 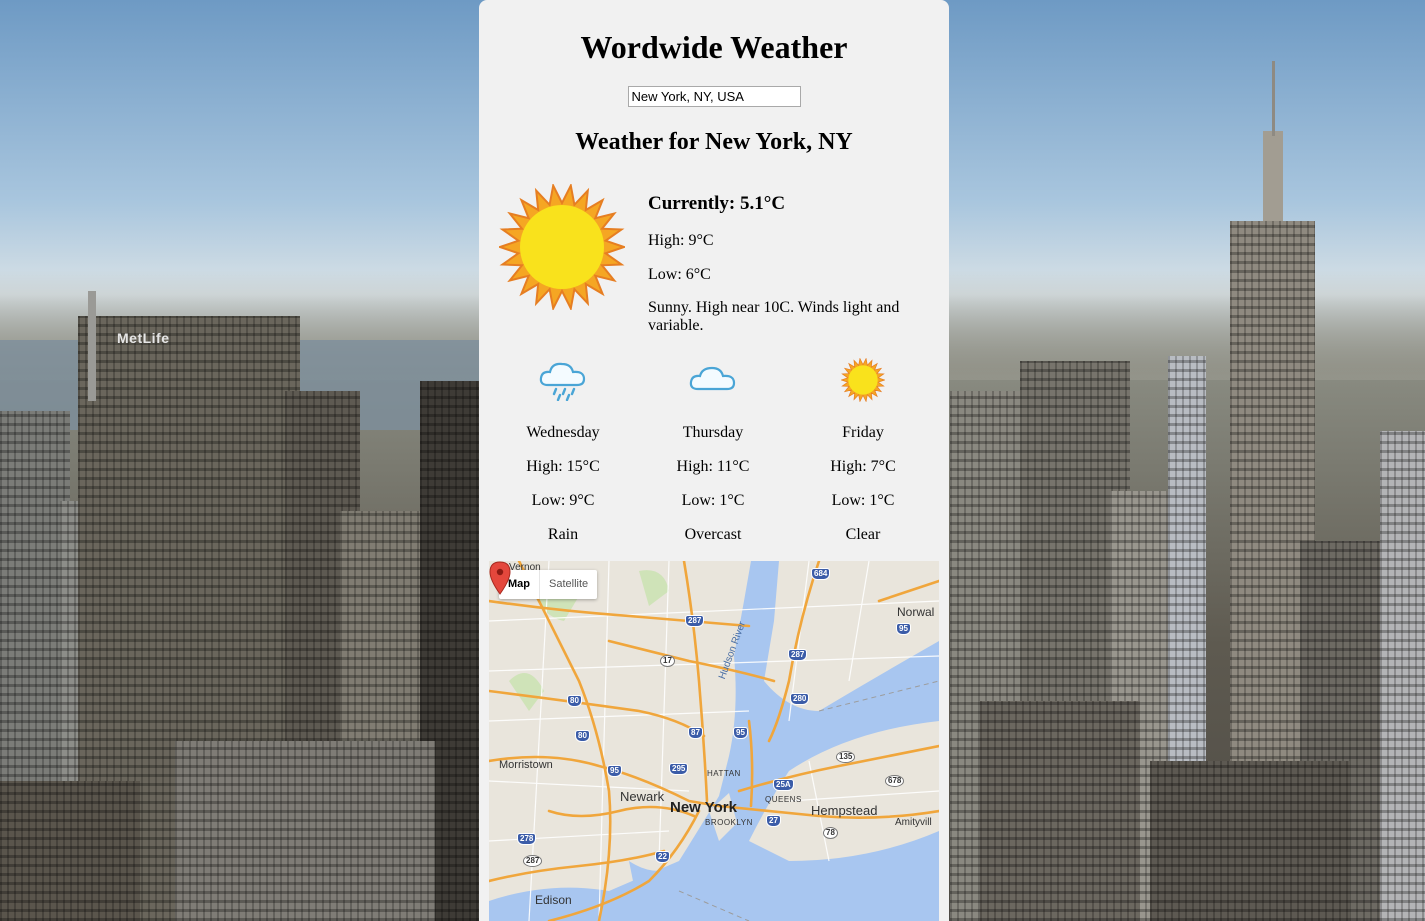 I want to click on map-label-new-york: New York, so click(x=703, y=807).